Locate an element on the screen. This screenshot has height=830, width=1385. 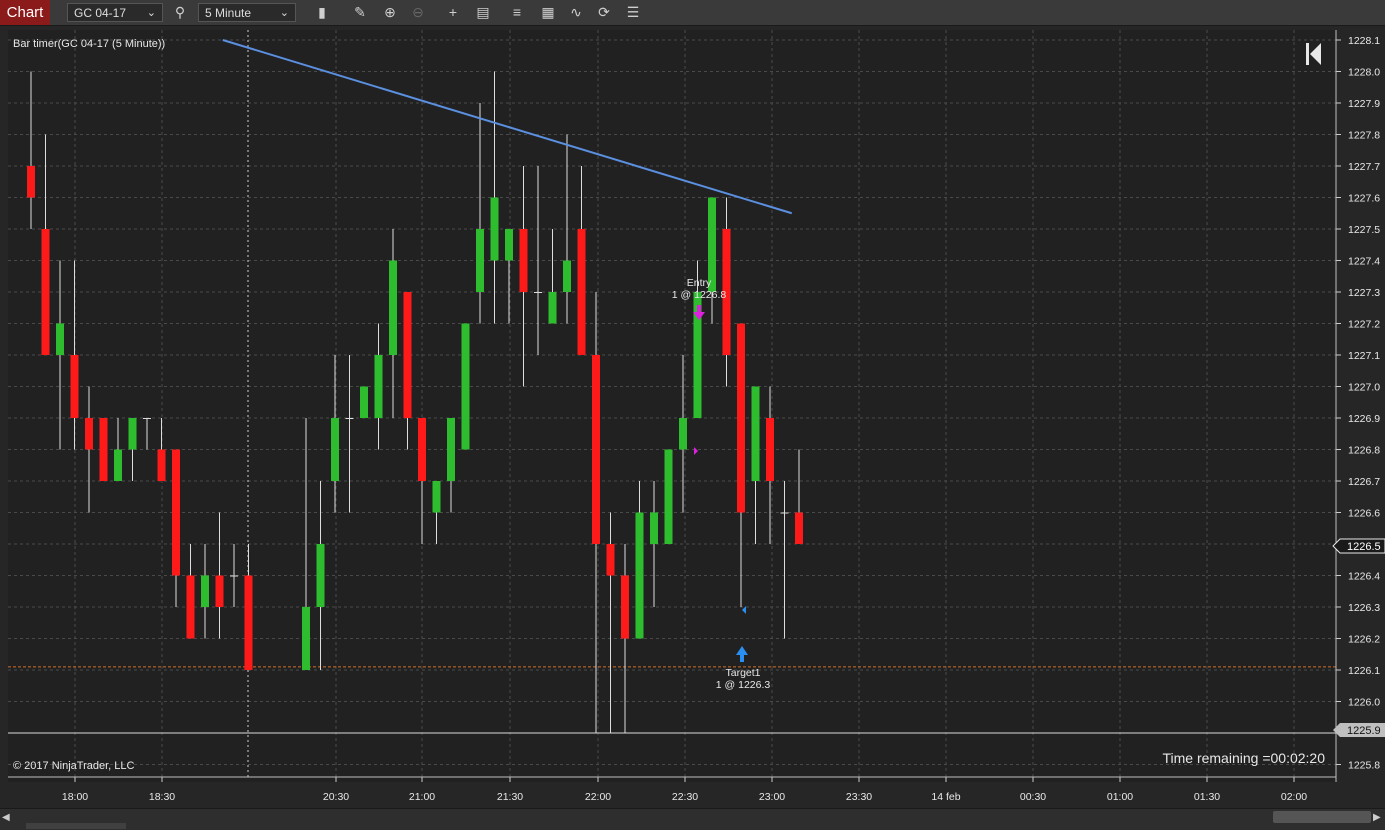
instrument-selector: GC 04-17 ⌄ is located at coordinates (115, 12).